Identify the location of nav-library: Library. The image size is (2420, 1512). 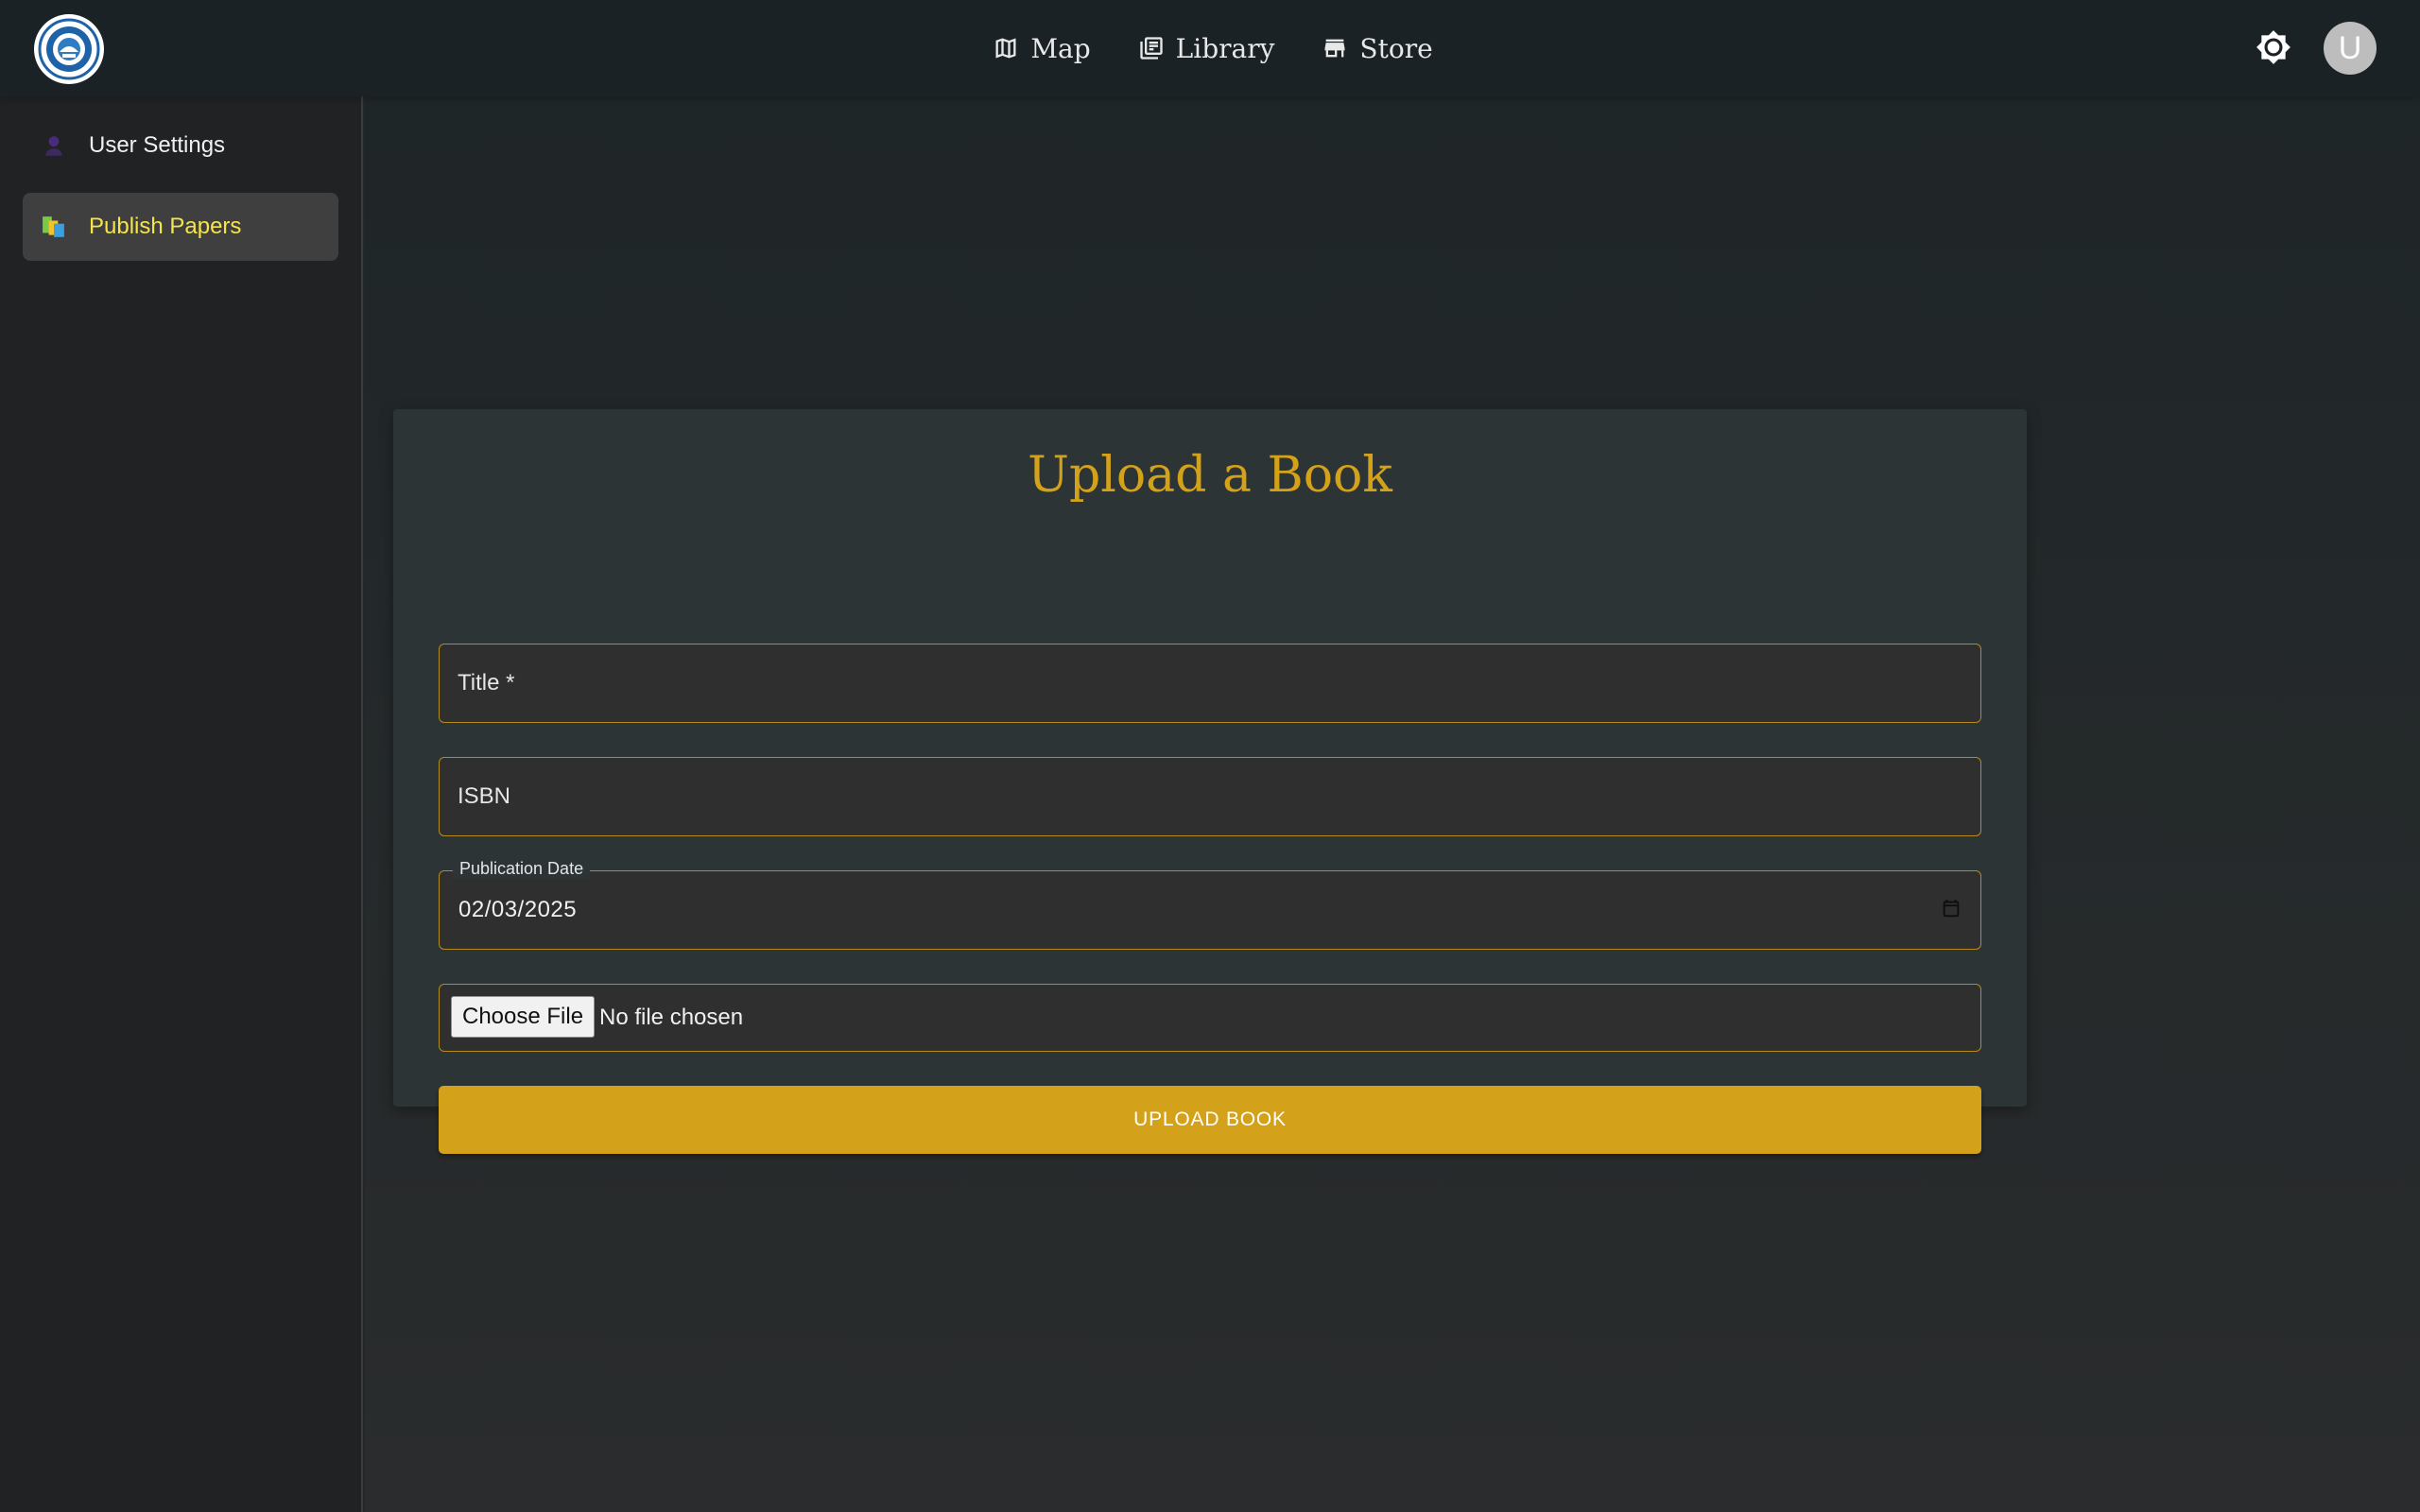
(1206, 48).